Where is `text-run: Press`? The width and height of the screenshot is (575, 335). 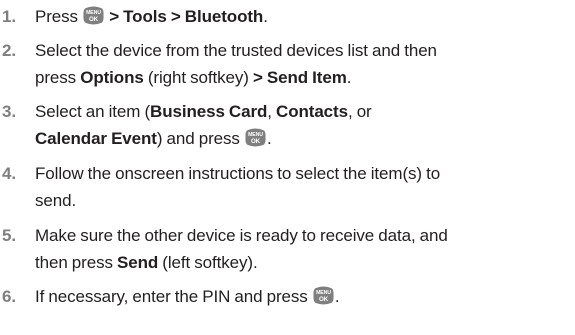 text-run: Press is located at coordinates (59, 16).